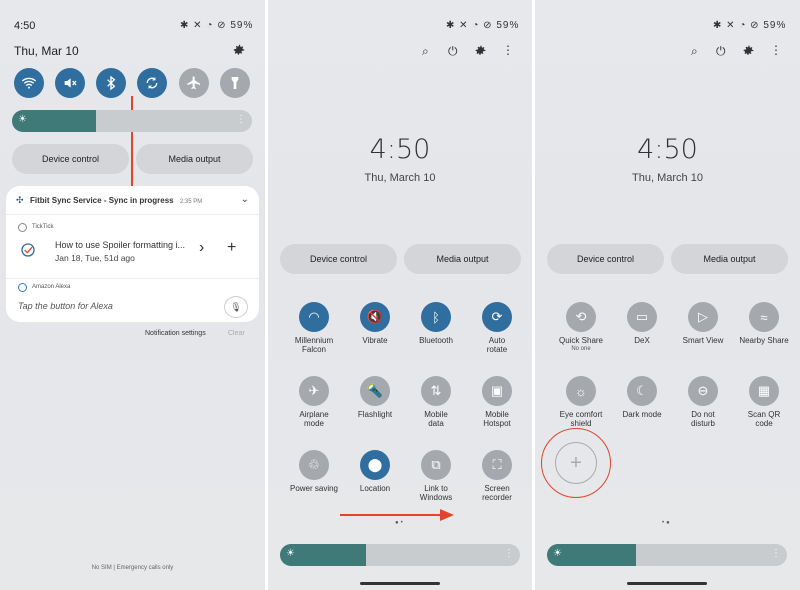 Image resolution: width=800 pixels, height=590 pixels. I want to click on tile-label-line2: Hotspot, so click(497, 423).